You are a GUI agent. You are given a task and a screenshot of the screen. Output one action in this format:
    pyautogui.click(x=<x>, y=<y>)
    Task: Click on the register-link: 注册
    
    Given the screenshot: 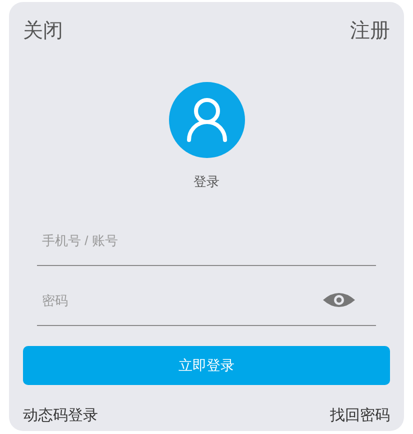 What is the action you would take?
    pyautogui.click(x=370, y=30)
    